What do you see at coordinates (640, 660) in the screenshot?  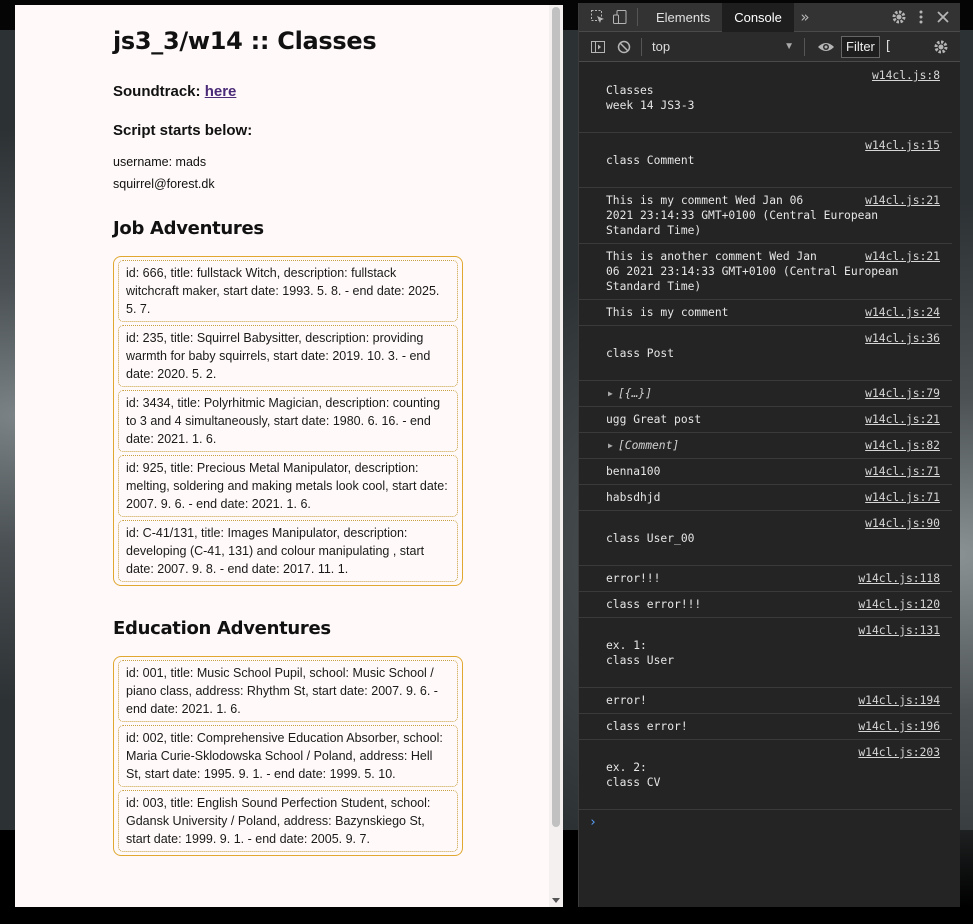 I see `console-text: class User` at bounding box center [640, 660].